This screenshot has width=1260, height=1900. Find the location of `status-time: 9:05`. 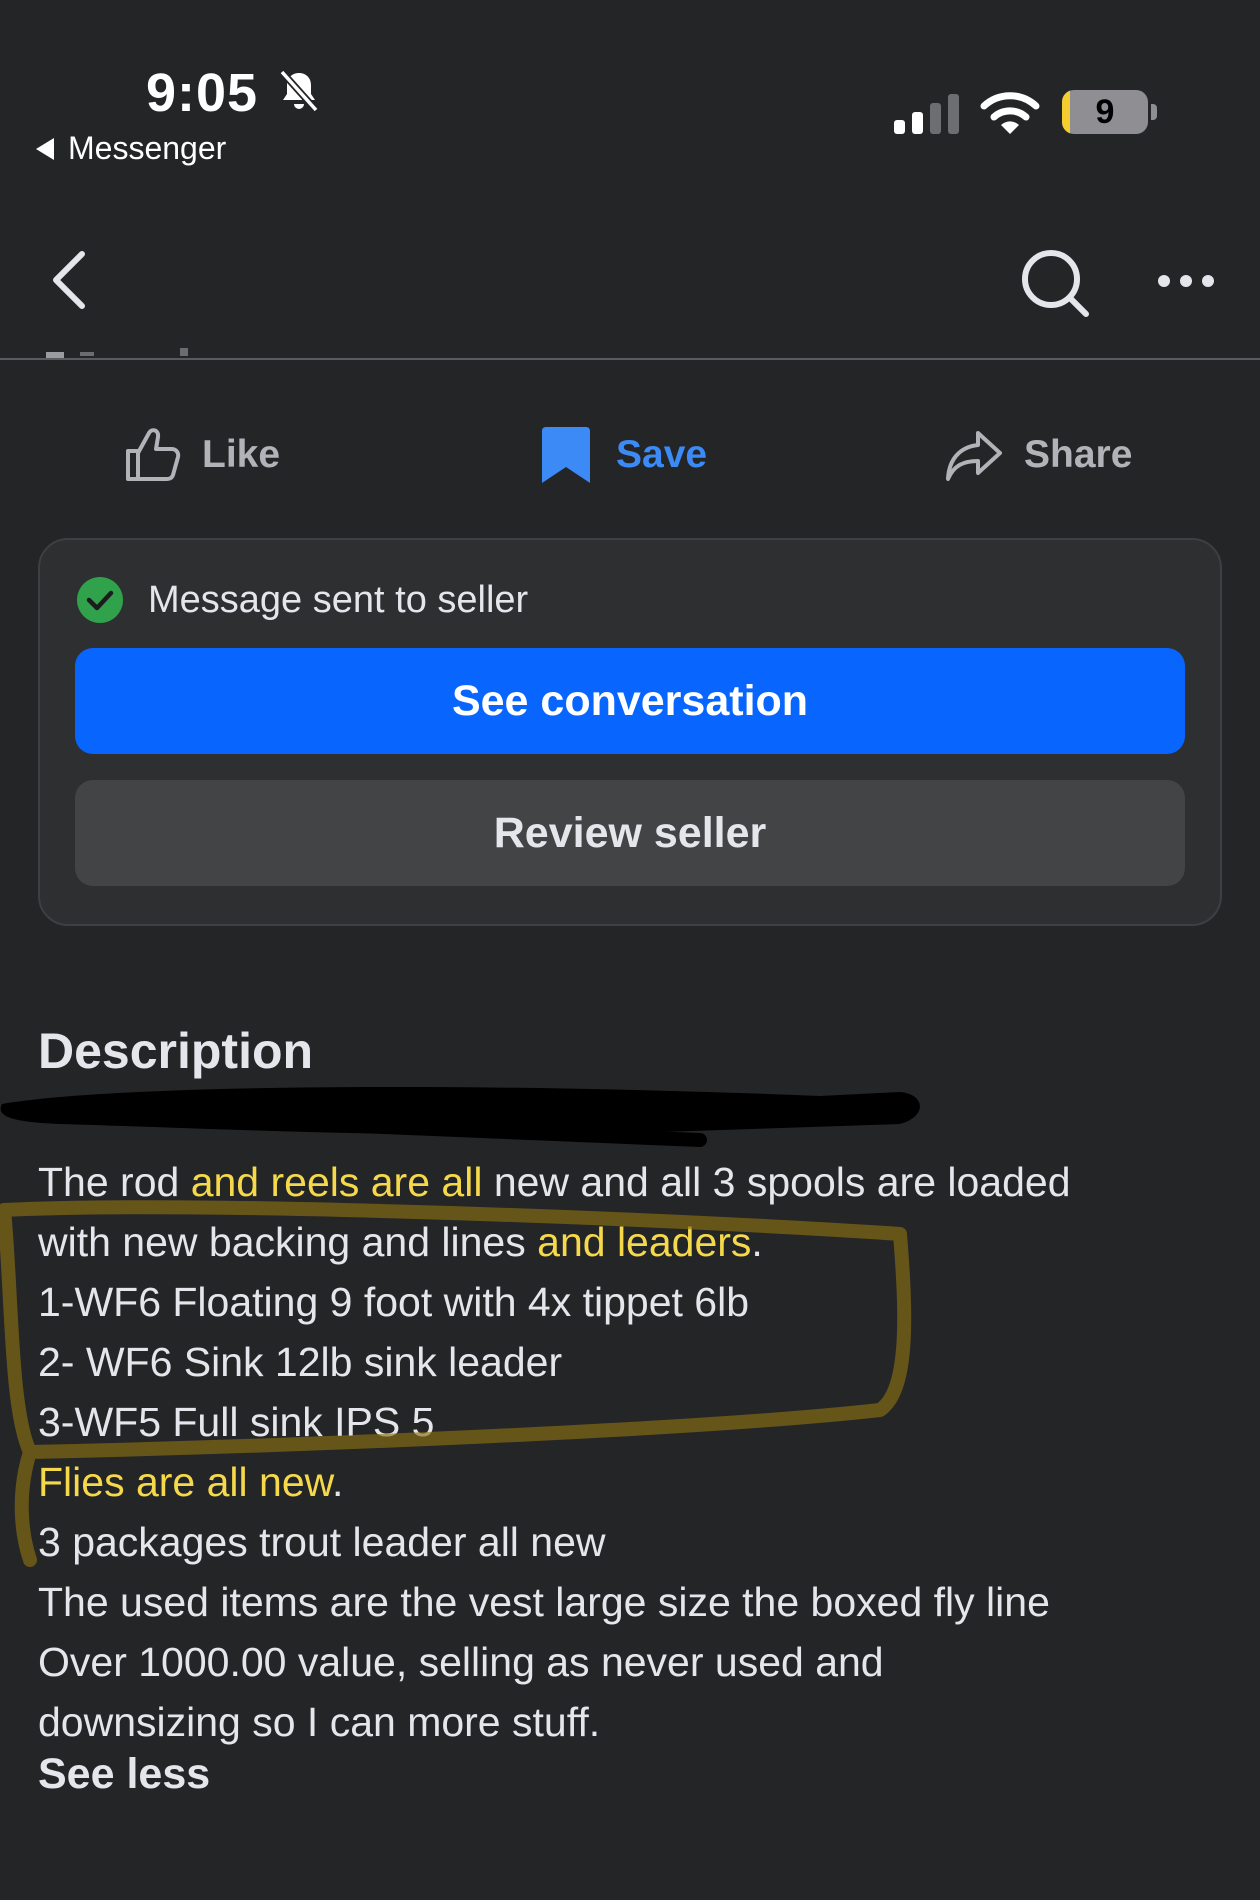

status-time: 9:05 is located at coordinates (202, 93).